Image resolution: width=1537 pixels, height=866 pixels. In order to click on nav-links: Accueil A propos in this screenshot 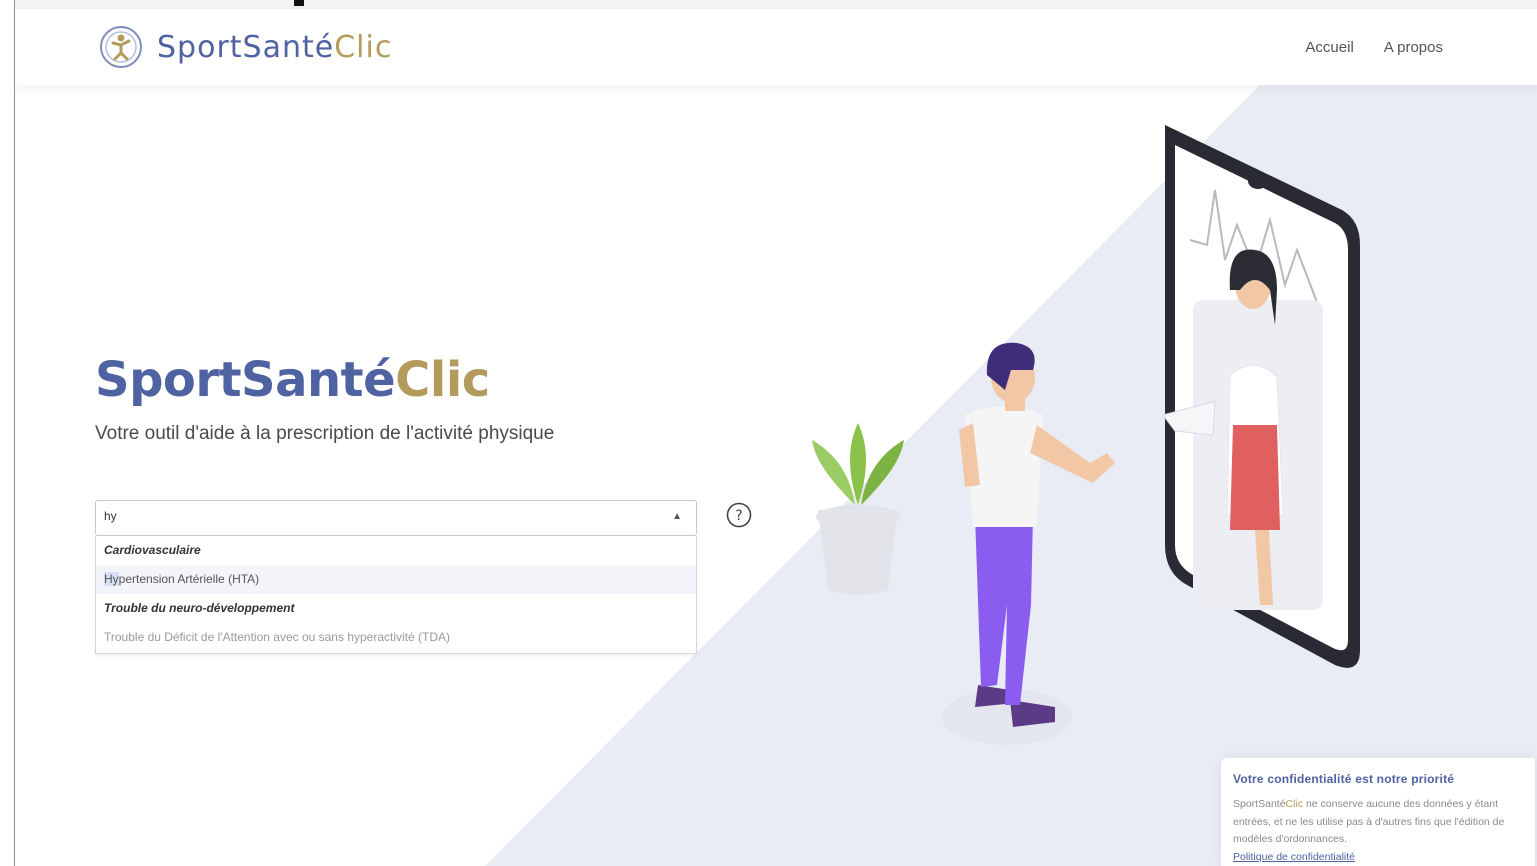, I will do `click(1374, 47)`.